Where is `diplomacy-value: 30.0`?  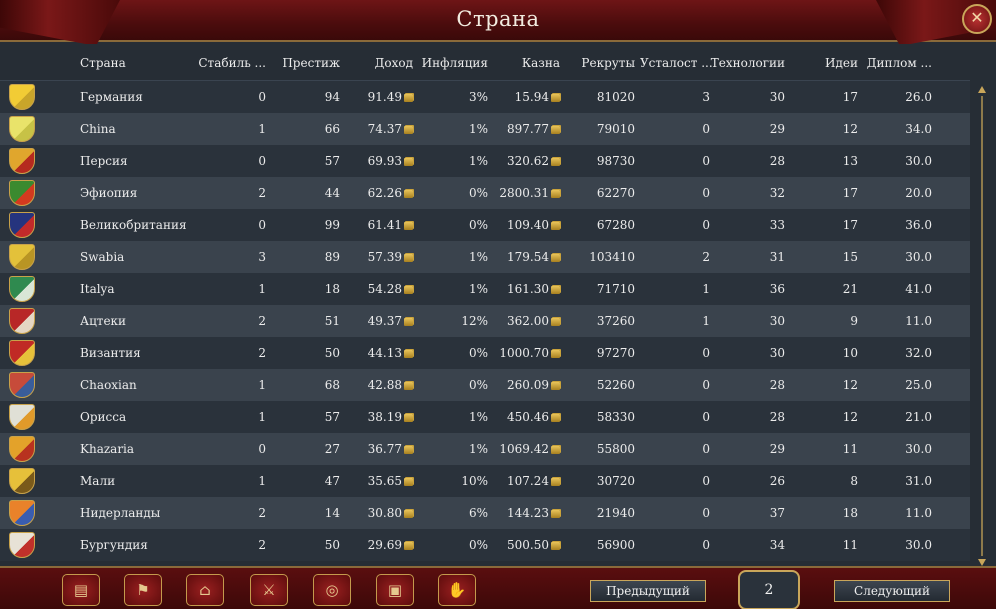
diplomacy-value: 30.0 is located at coordinates (897, 545).